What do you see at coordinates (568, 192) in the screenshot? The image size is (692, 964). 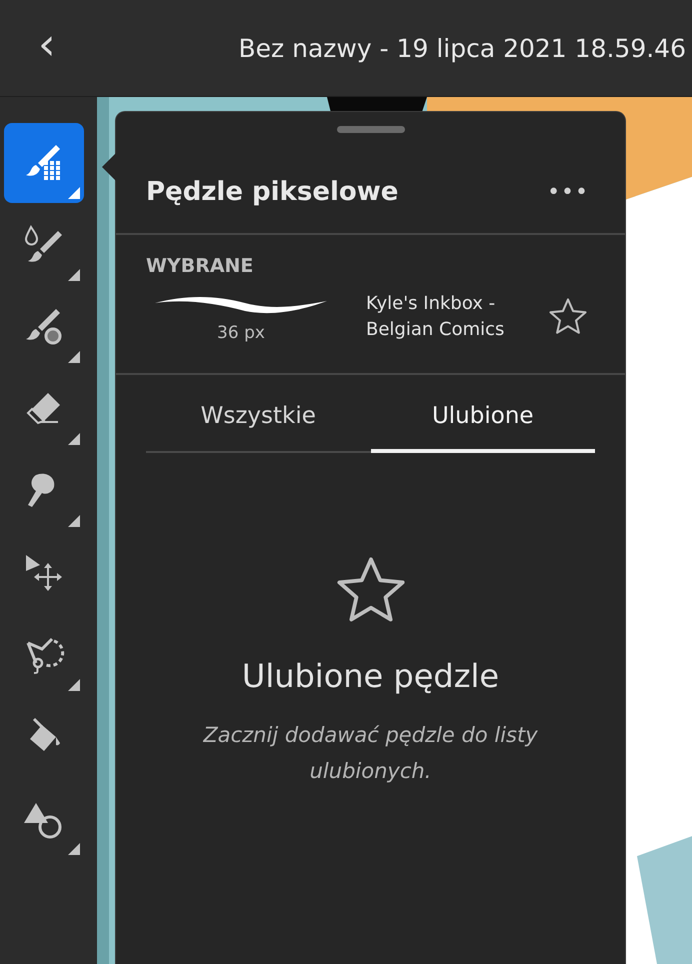 I see `more-button: •••` at bounding box center [568, 192].